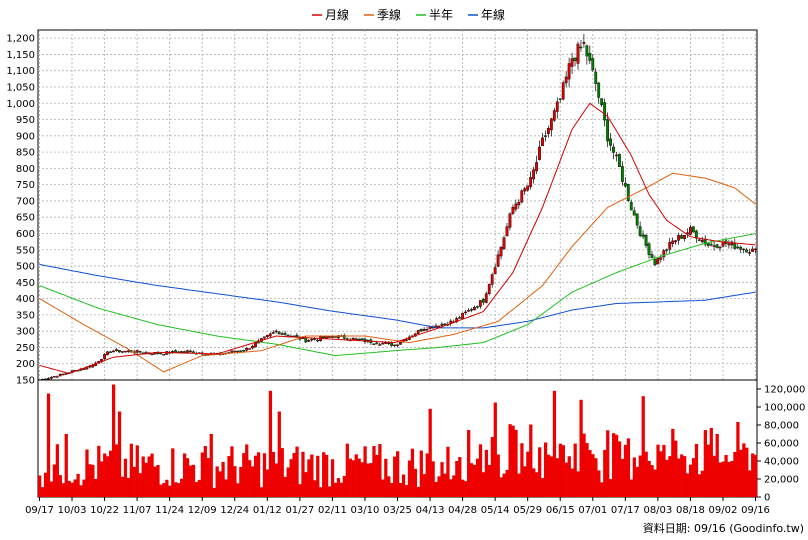 The image size is (808, 540). I want to click on x-tick-label: 10/22, so click(104, 510).